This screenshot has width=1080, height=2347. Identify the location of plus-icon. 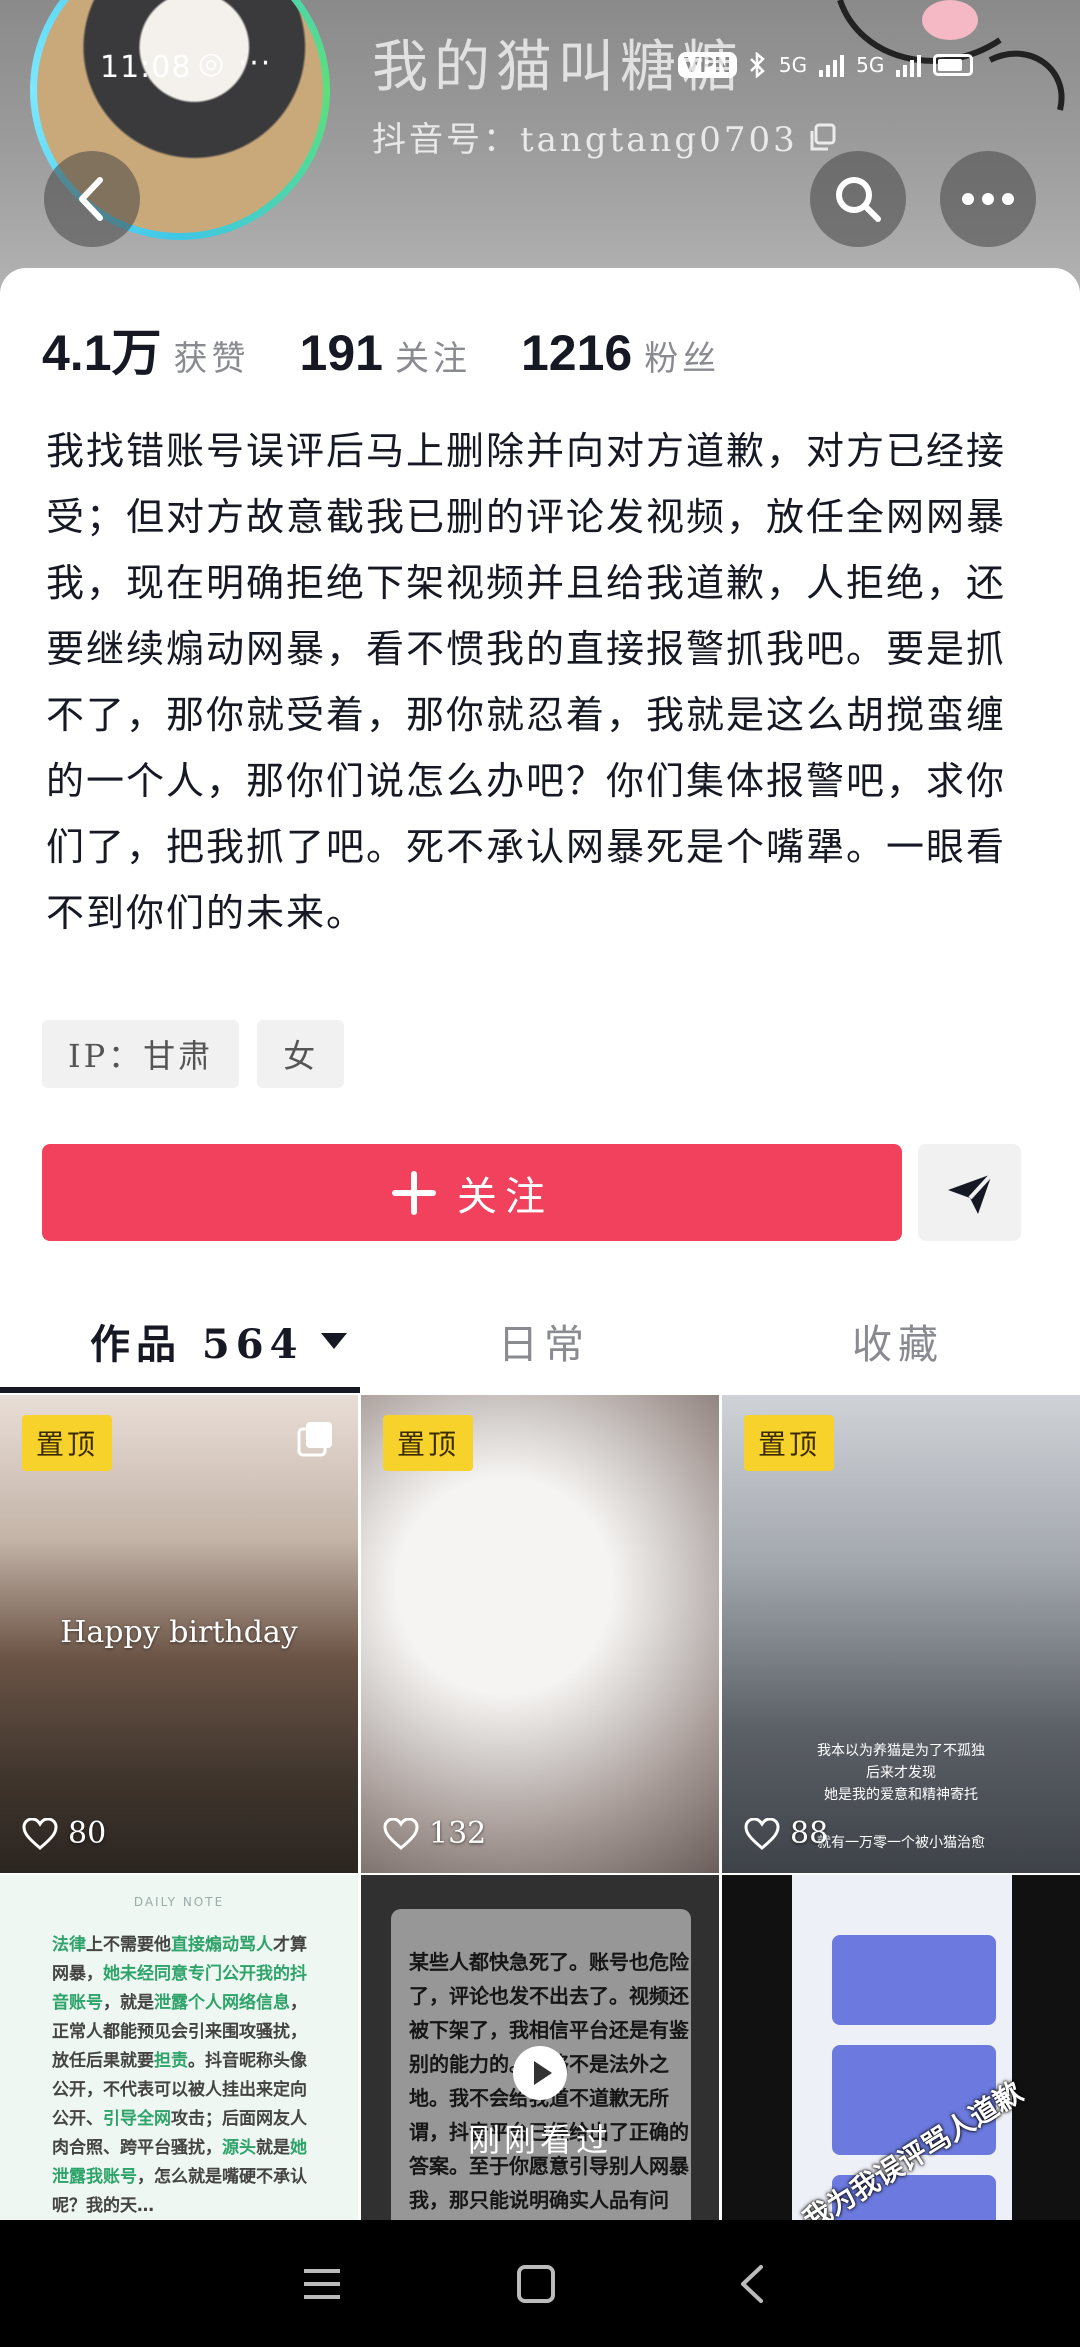
(414, 1192).